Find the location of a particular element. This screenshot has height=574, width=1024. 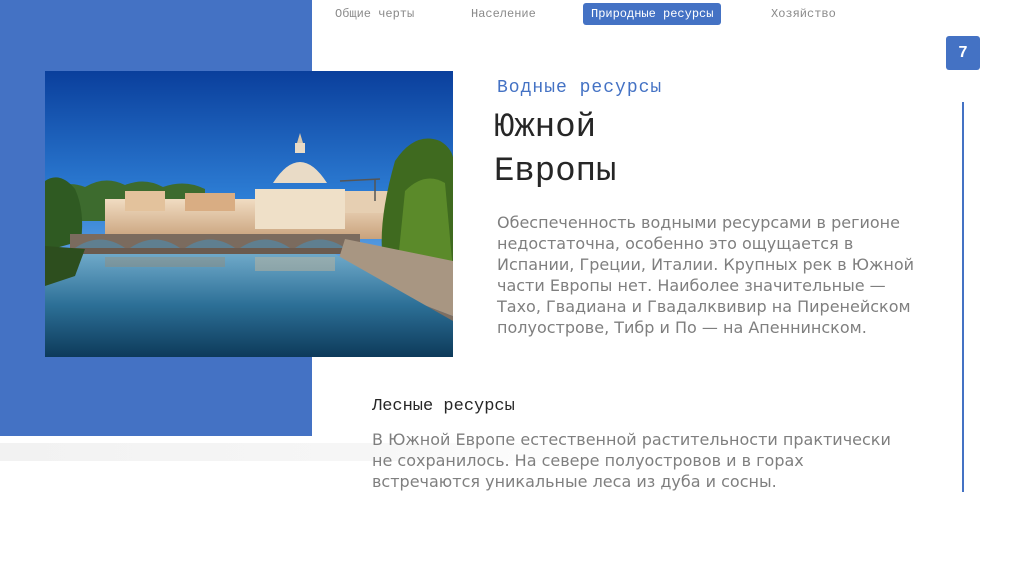

nav-item-natural-resources: Природные ресурсы is located at coordinates (652, 14).